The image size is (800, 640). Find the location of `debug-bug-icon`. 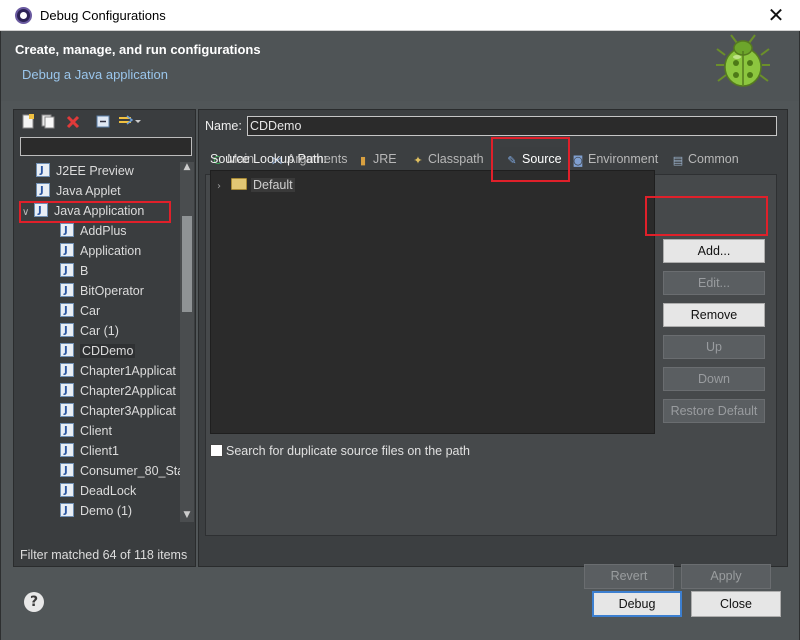

debug-bug-icon is located at coordinates (743, 60).